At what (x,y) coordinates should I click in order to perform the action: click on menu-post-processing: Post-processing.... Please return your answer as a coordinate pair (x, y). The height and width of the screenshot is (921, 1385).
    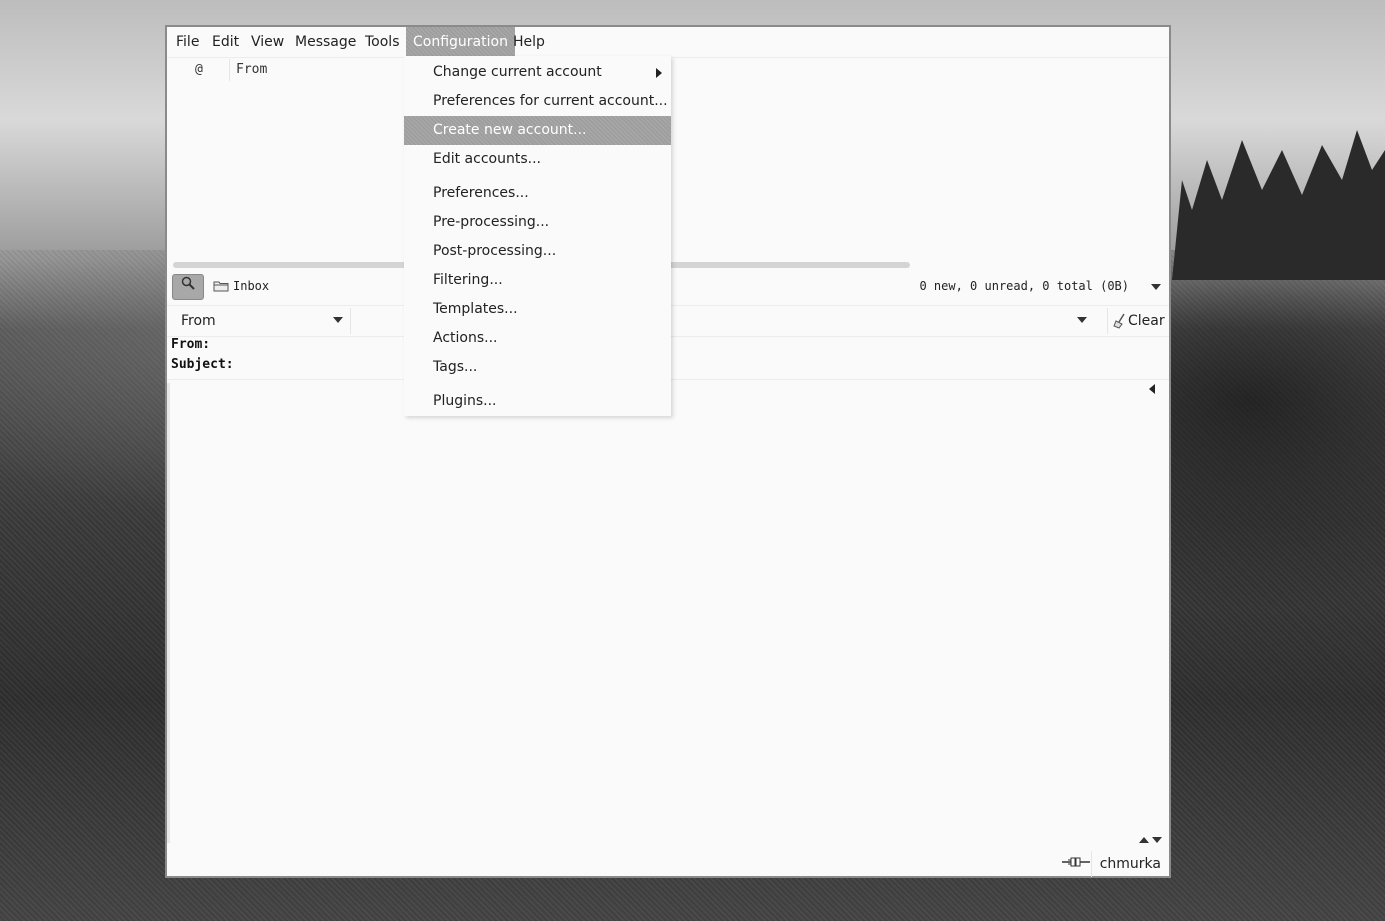
    Looking at the image, I should click on (537, 251).